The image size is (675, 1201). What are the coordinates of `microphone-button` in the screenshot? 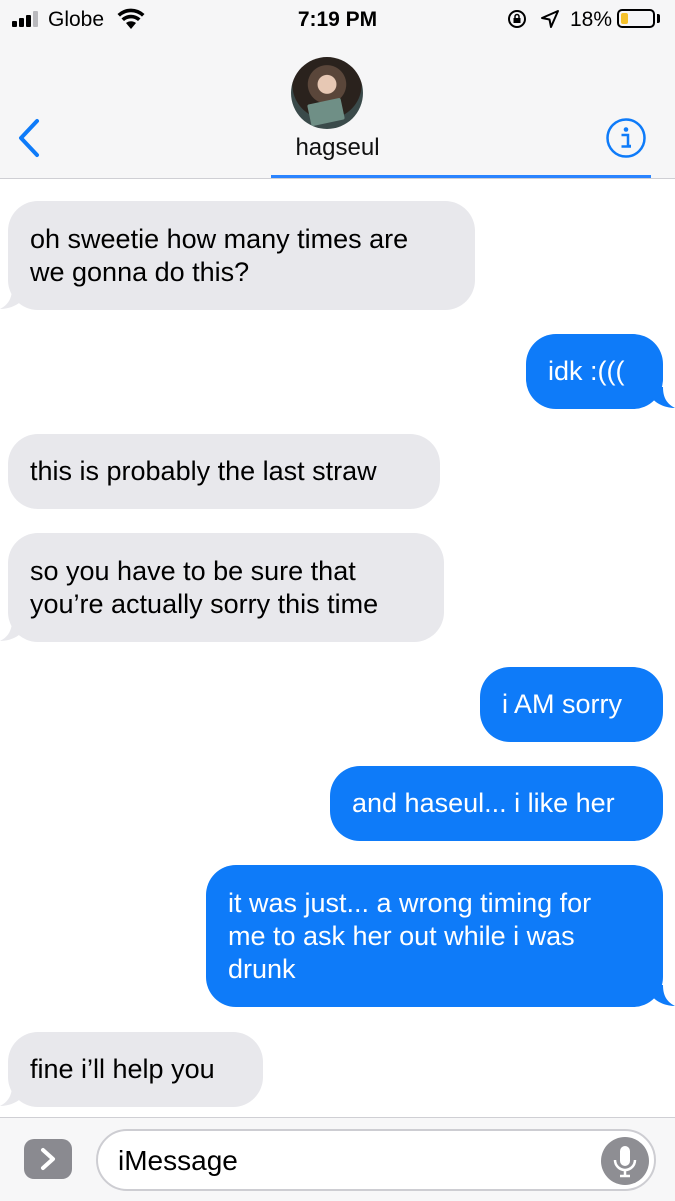 It's located at (625, 1161).